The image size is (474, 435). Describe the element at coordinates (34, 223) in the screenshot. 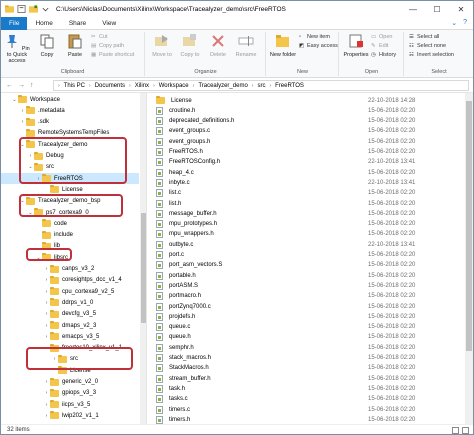

I see `nav-tree-item: code` at that location.